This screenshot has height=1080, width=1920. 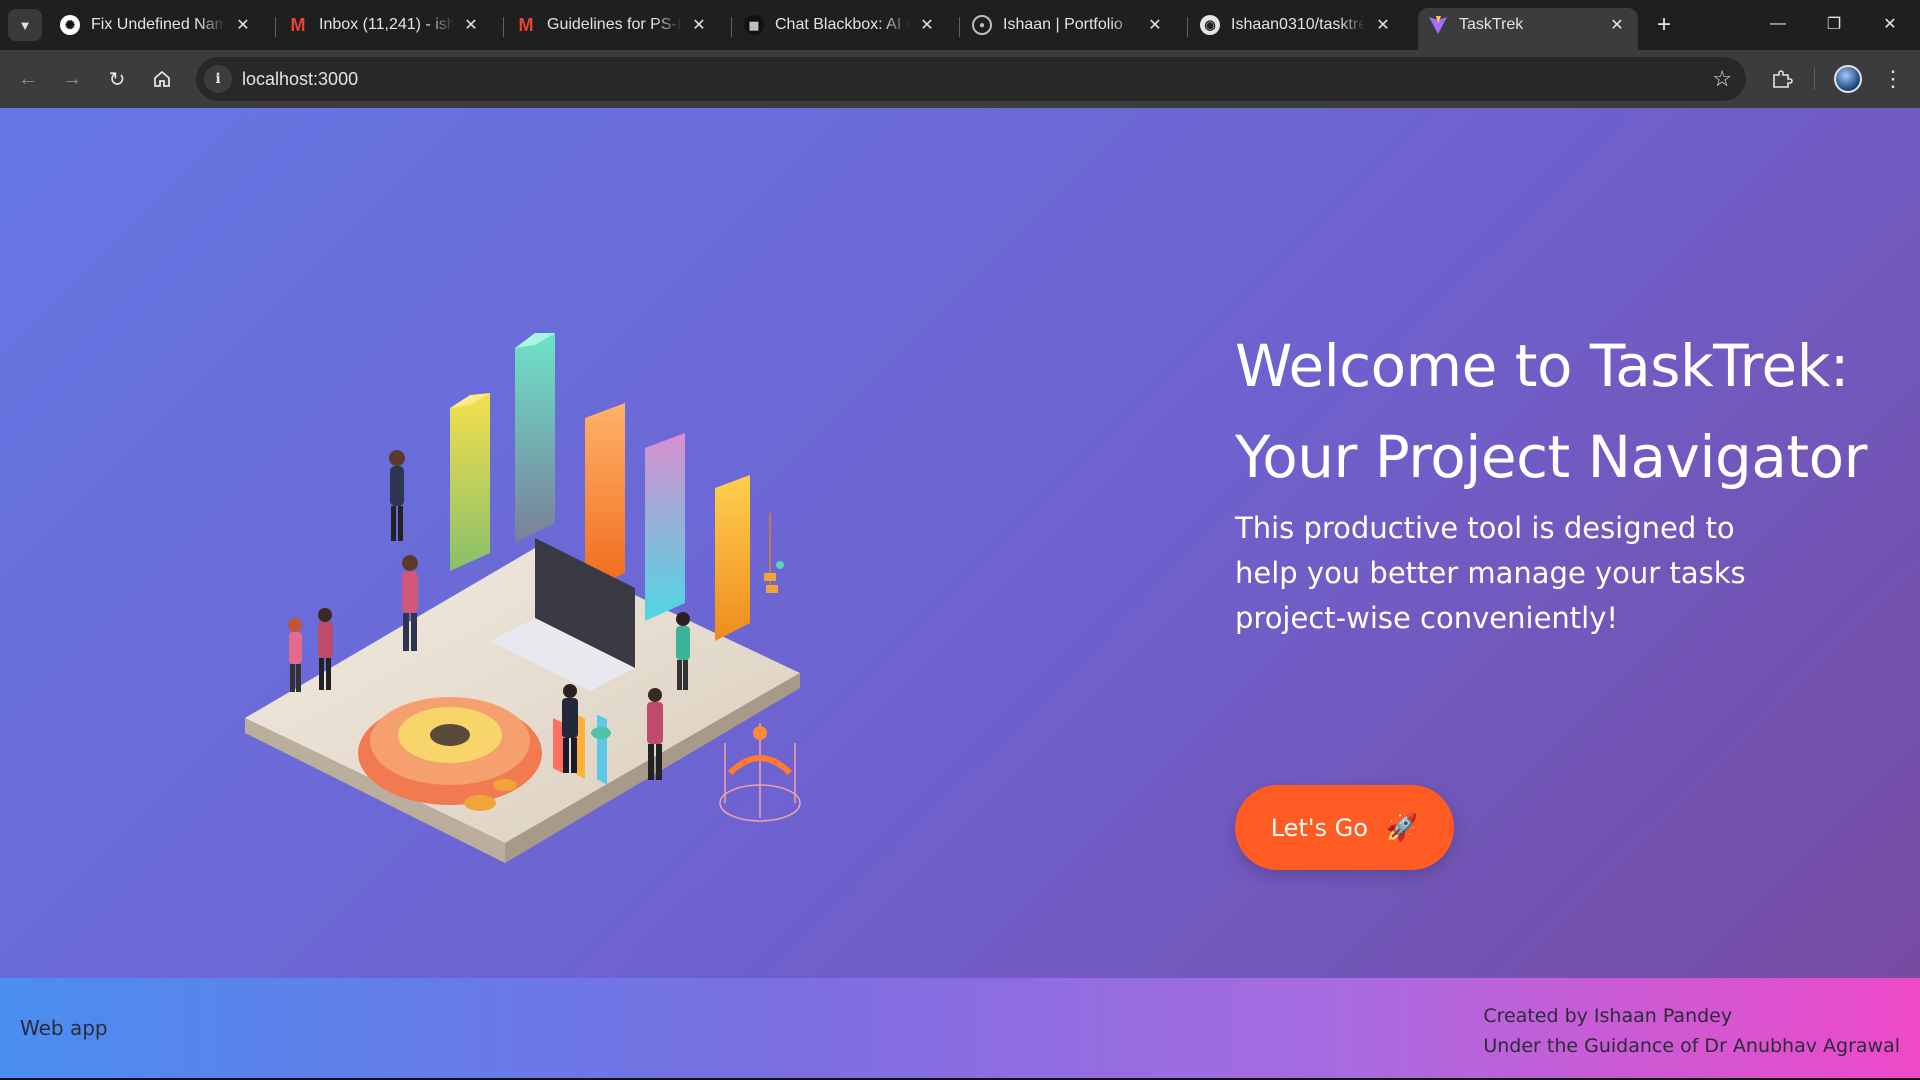 What do you see at coordinates (300, 79) in the screenshot?
I see `address-url: localhost:3000` at bounding box center [300, 79].